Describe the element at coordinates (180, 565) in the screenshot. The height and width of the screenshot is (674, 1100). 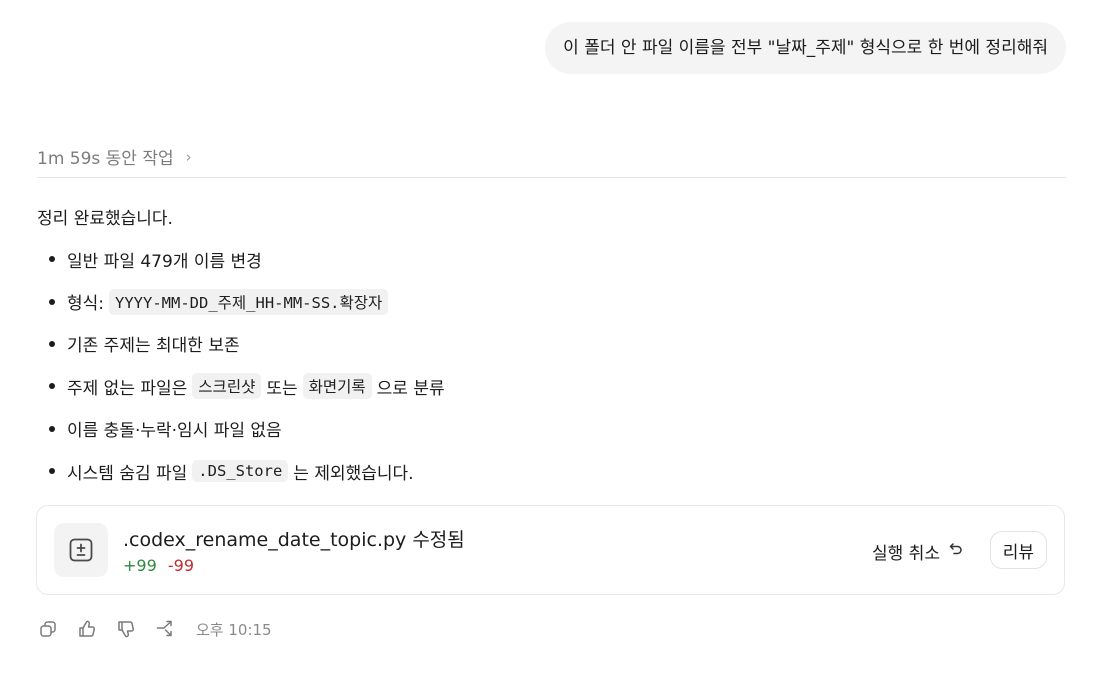
I see `deletions-count: -99` at that location.